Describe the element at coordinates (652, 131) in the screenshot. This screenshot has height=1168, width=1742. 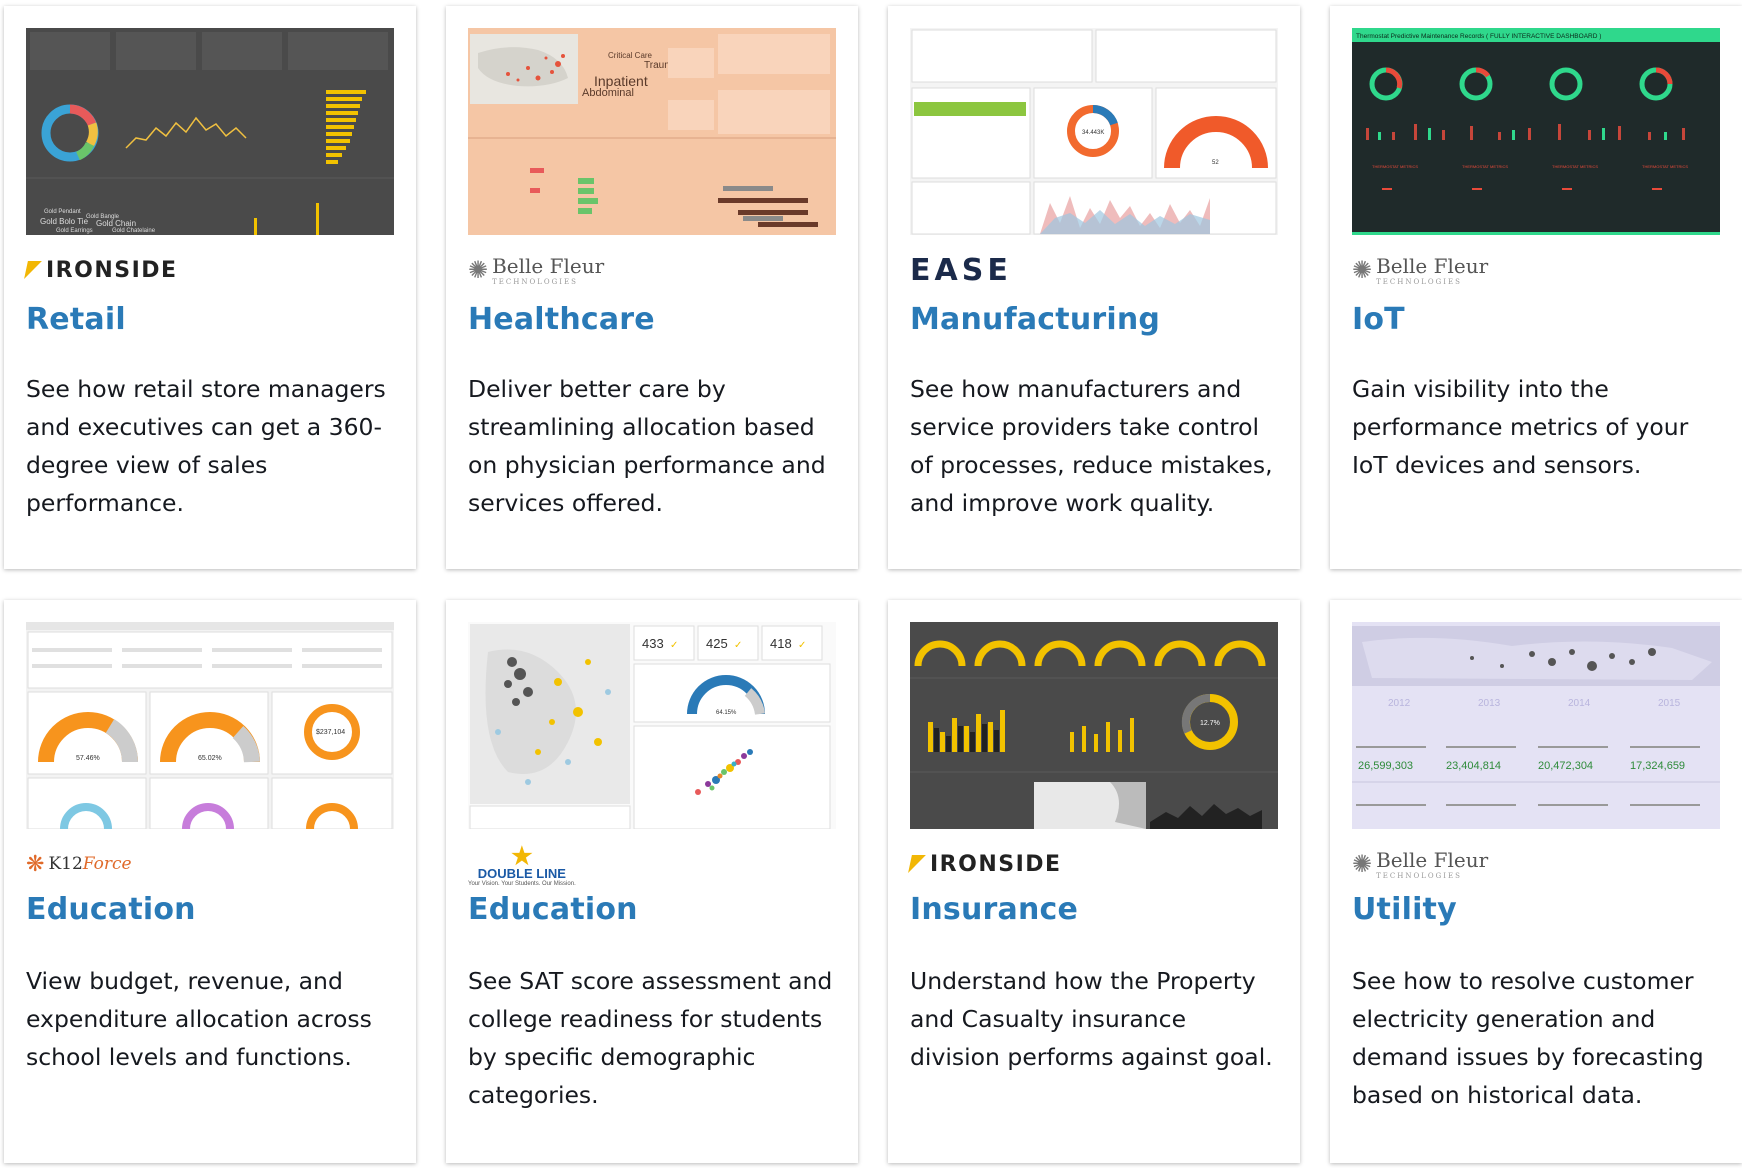
I see `healthcare-dashboard-thumbnail: Critical Care Trauma Inpatient Abdominal` at that location.